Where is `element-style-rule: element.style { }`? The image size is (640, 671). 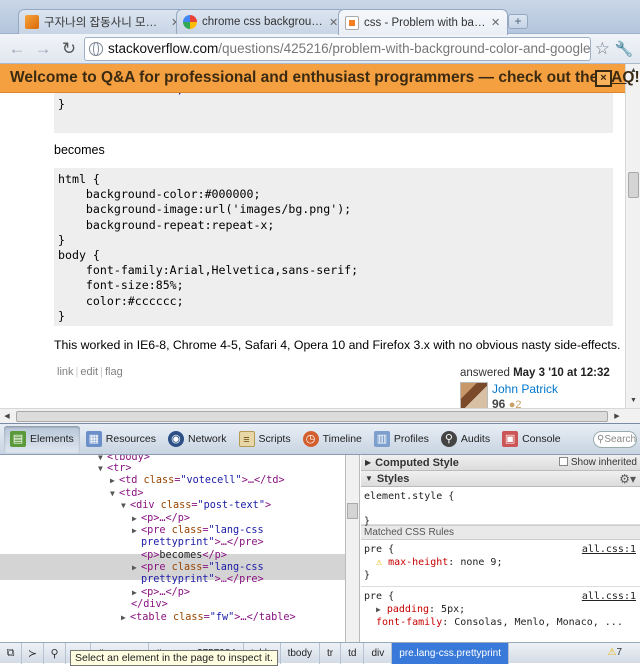 element-style-rule: element.style { } is located at coordinates (500, 507).